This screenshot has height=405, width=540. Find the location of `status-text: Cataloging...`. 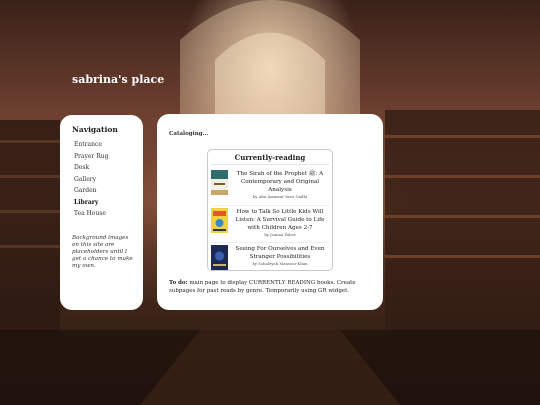

status-text: Cataloging... is located at coordinates (189, 134).